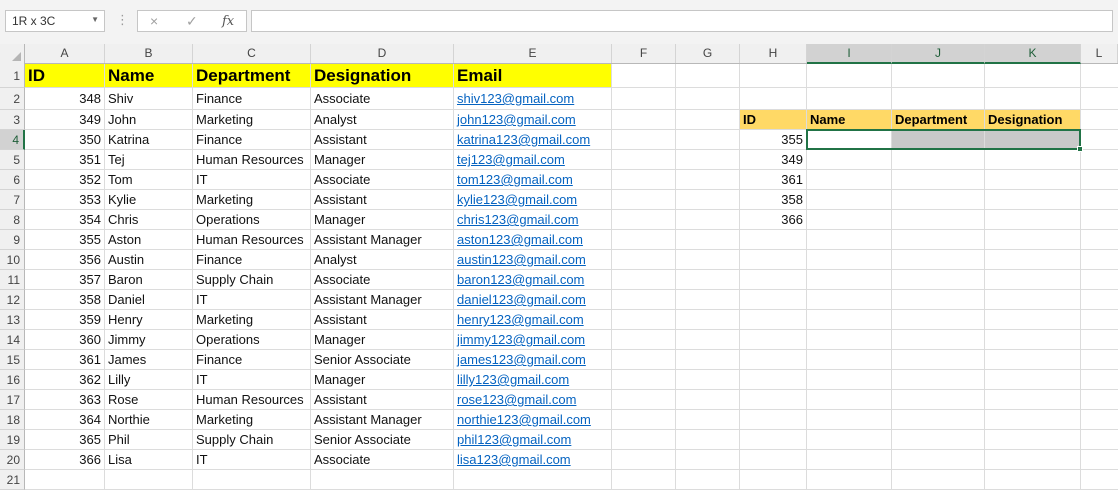 This screenshot has height=490, width=1118. Describe the element at coordinates (148, 259) in the screenshot. I see `table-cell-name: Austin` at that location.